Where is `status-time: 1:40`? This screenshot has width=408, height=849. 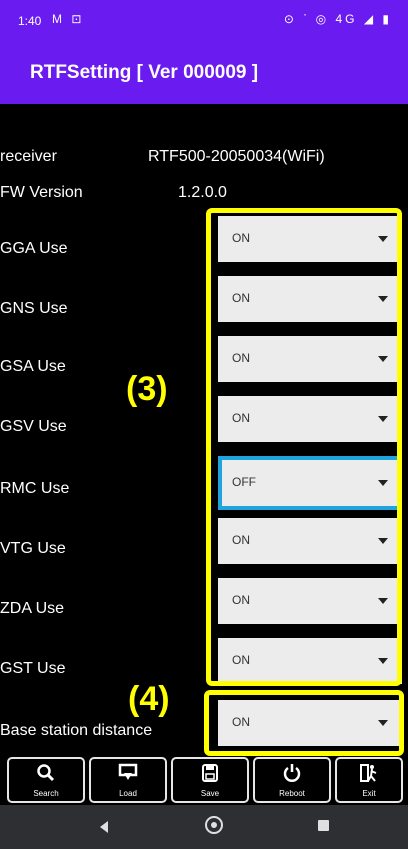
status-time: 1:40 is located at coordinates (30, 21).